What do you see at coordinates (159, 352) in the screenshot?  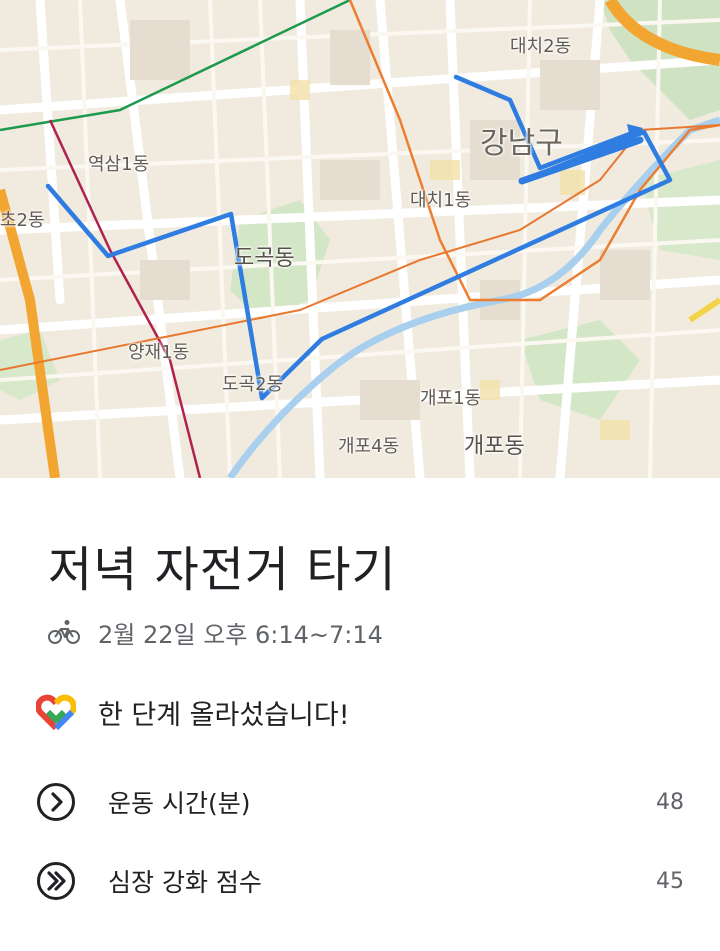 I see `map-label-yangjae1: 양재1동` at bounding box center [159, 352].